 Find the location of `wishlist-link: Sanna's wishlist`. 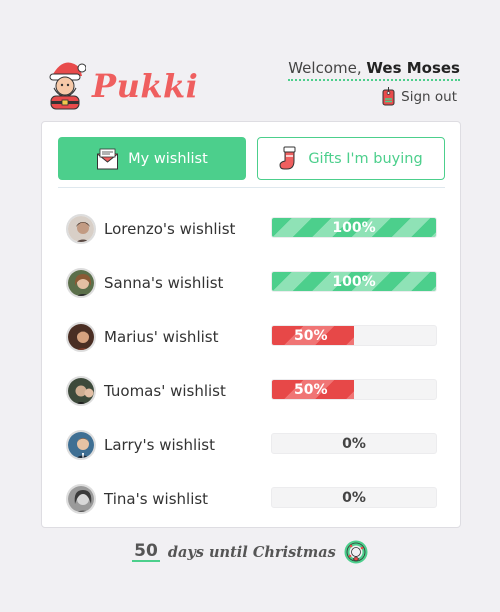

wishlist-link: Sanna's wishlist is located at coordinates (163, 283).